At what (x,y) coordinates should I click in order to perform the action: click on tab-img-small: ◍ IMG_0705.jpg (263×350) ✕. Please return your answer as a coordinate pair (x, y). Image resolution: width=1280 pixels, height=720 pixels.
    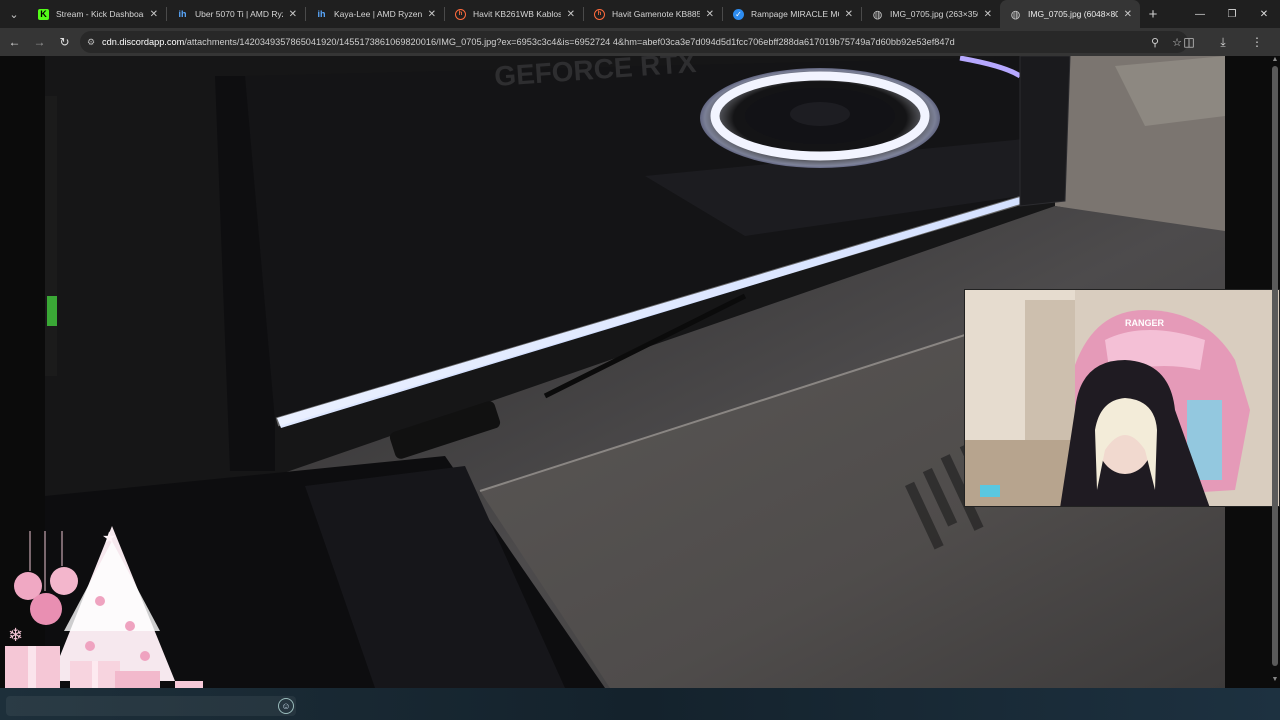
    Looking at the image, I should click on (931, 14).